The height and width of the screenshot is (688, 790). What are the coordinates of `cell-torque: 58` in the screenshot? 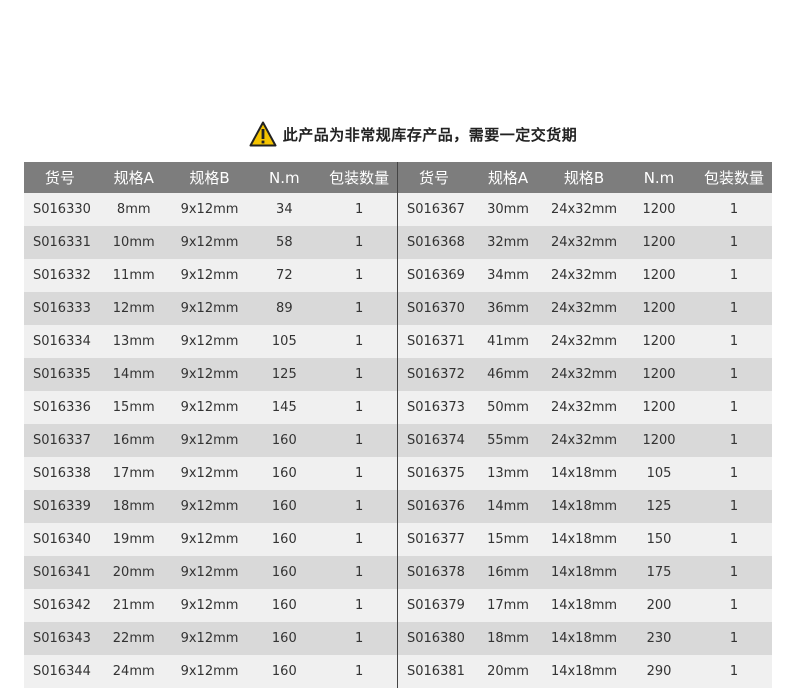 It's located at (284, 242).